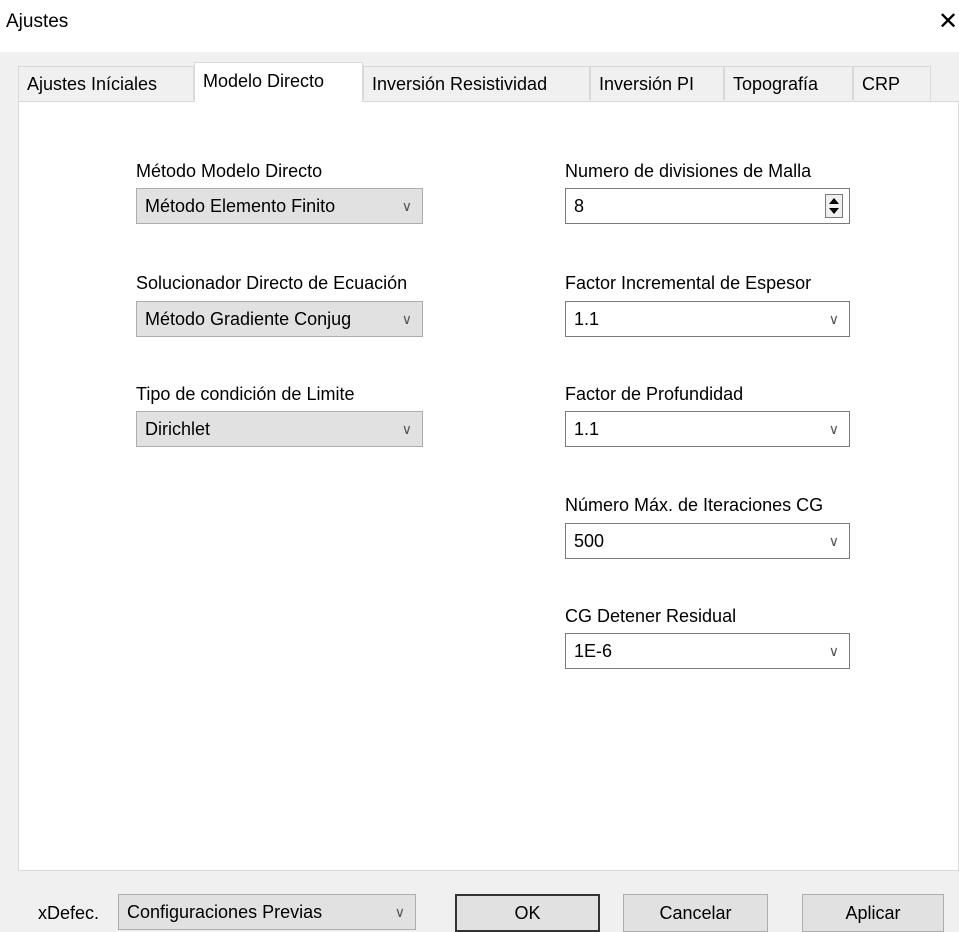 The image size is (959, 932). What do you see at coordinates (69, 913) in the screenshot?
I see `xdefec-label: xDefec.` at bounding box center [69, 913].